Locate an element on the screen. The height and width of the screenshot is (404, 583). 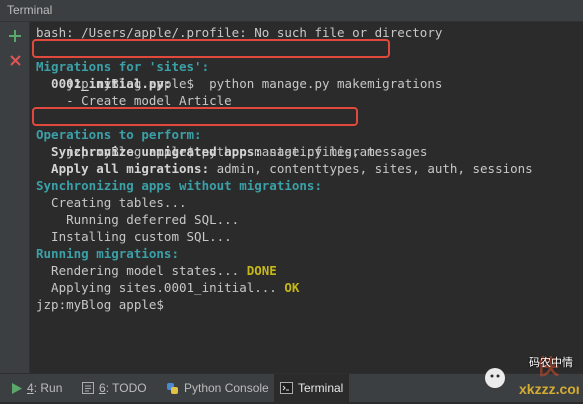
tab-terminal: Terminal is located at coordinates (312, 388).